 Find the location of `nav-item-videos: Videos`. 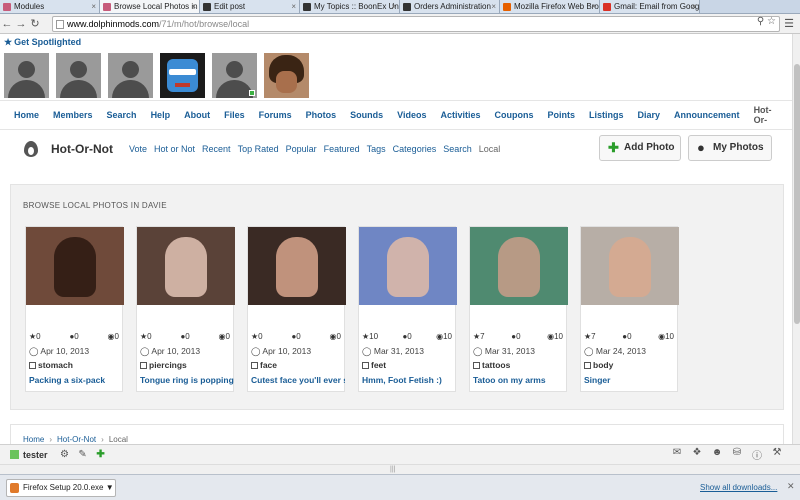

nav-item-videos: Videos is located at coordinates (411, 115).